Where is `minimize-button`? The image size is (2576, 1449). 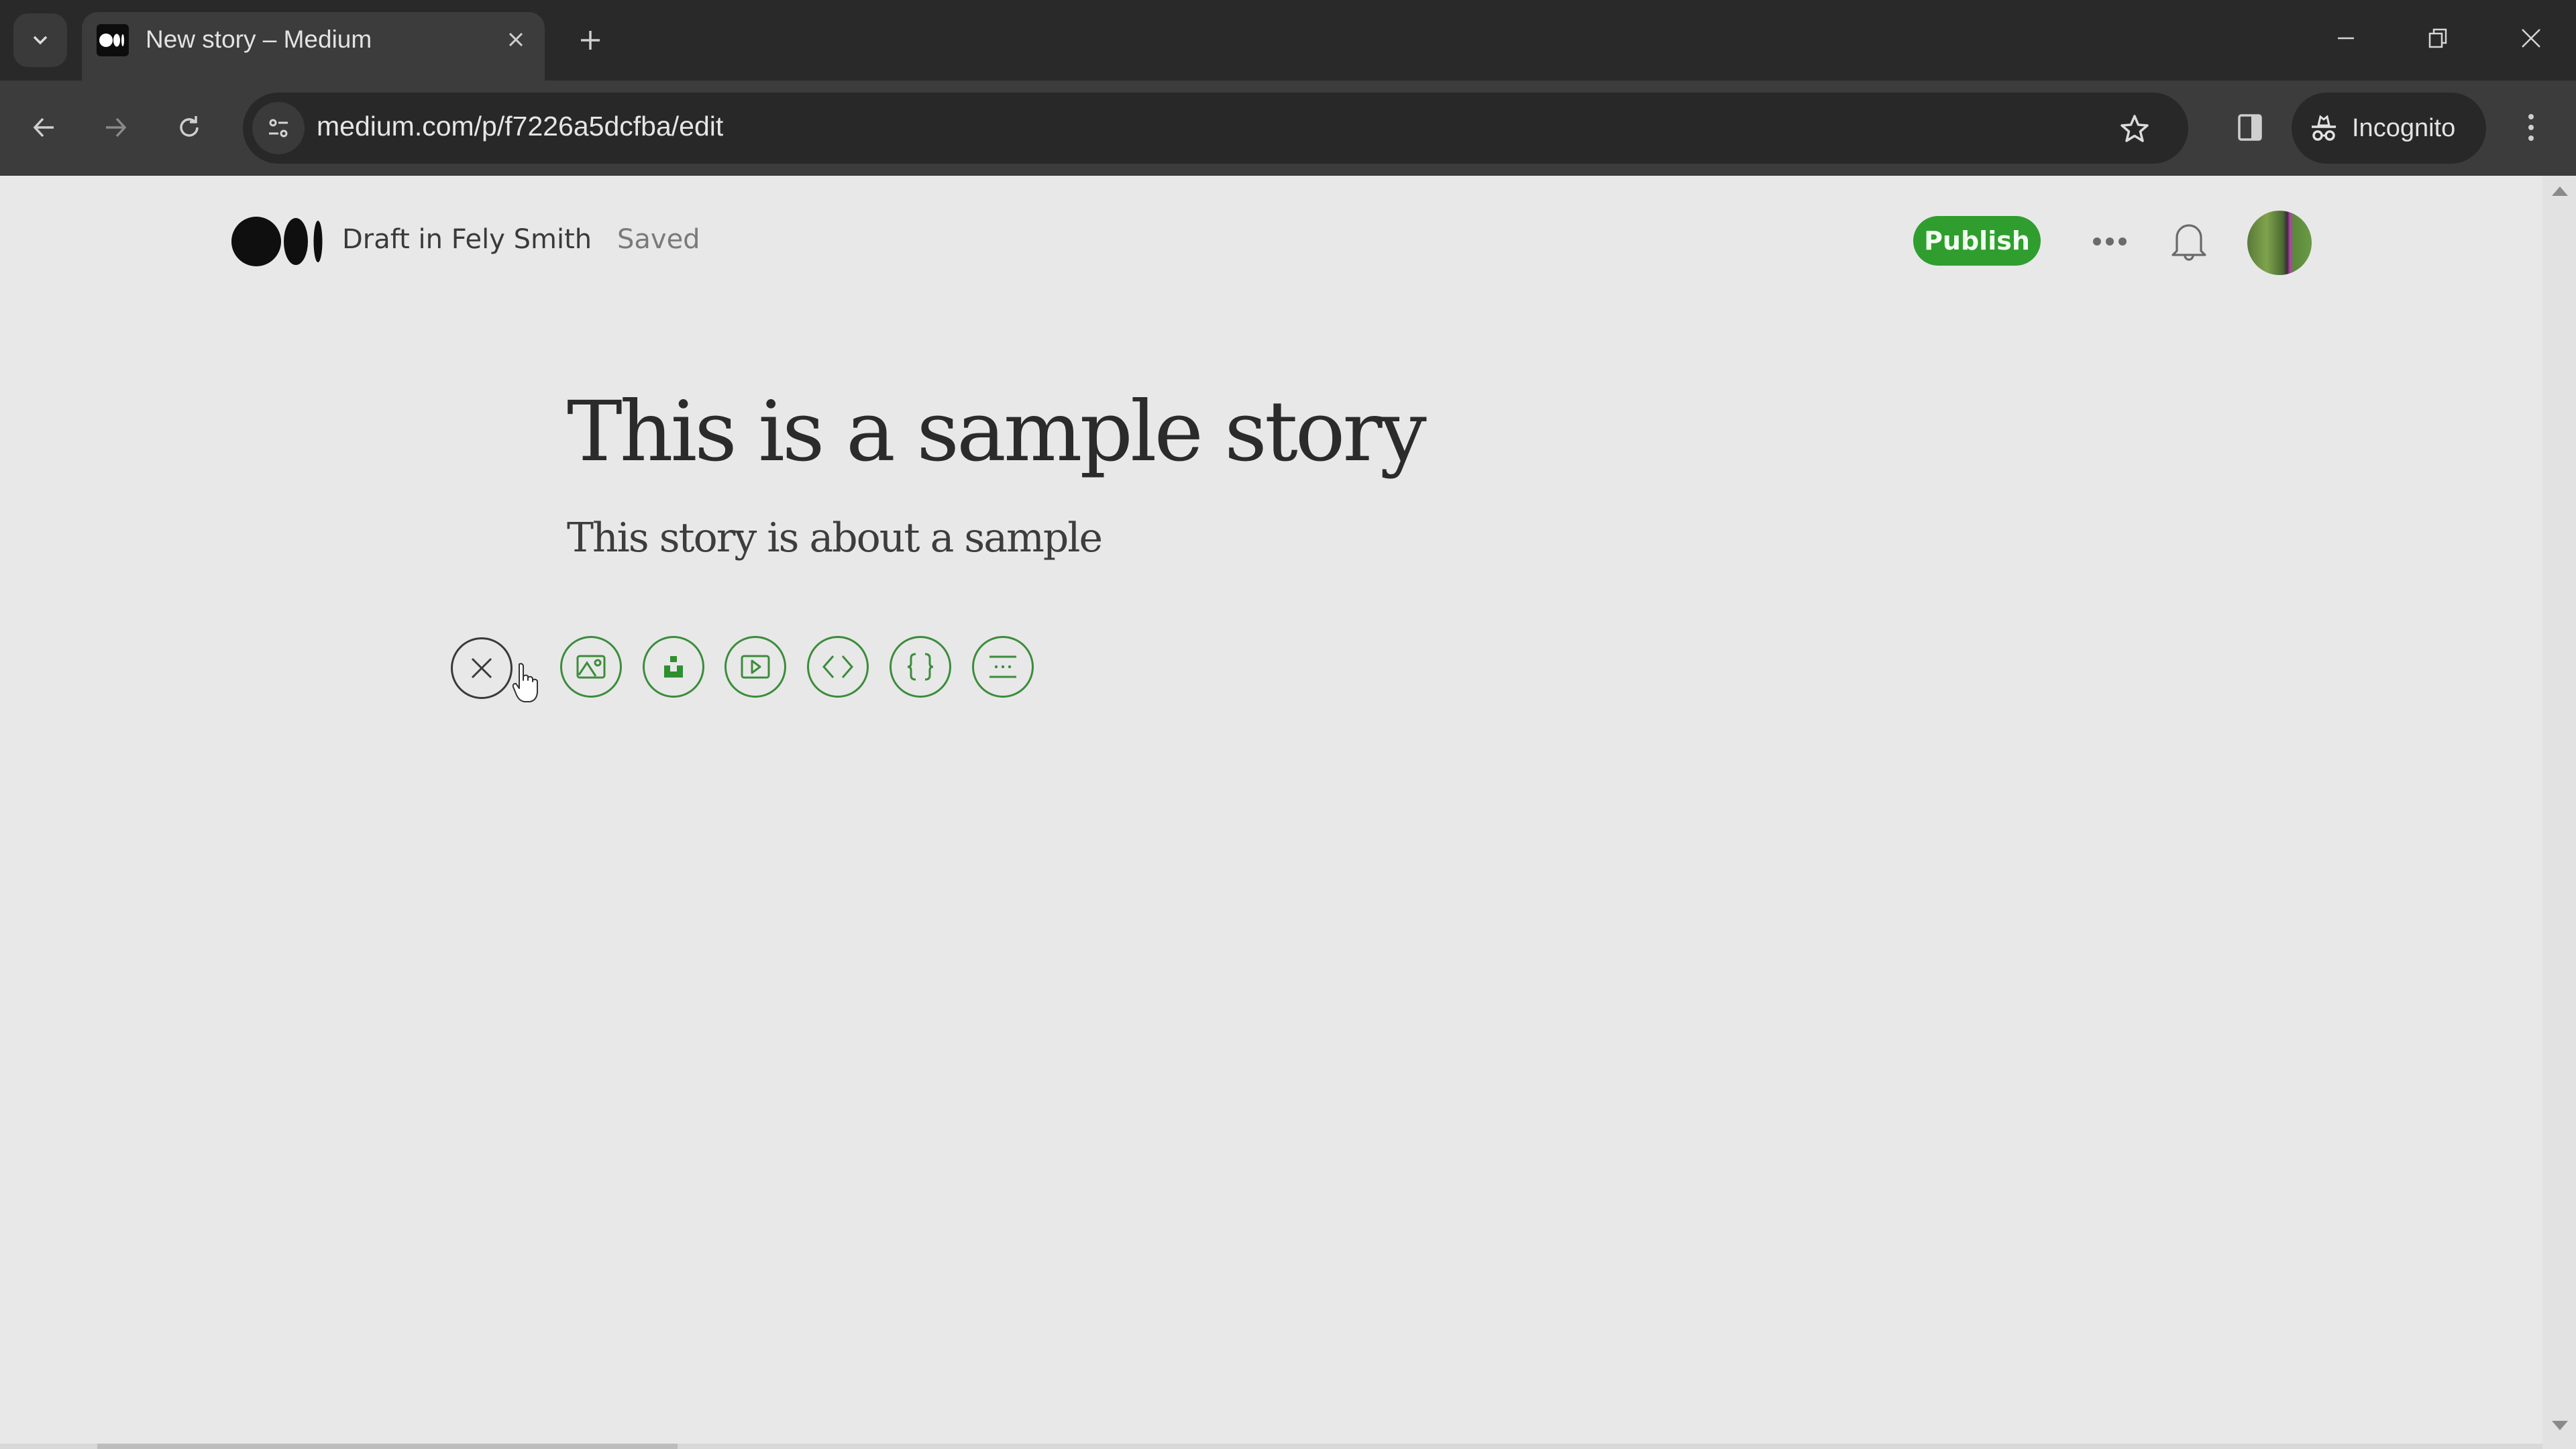
minimize-button is located at coordinates (2346, 38).